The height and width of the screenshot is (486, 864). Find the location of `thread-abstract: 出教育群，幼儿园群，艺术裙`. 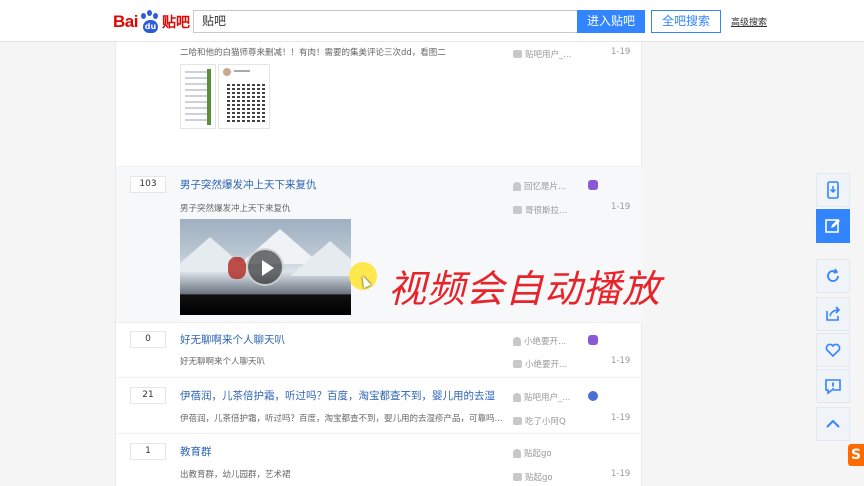

thread-abstract: 出教育群，幼儿园群，艺术裙 is located at coordinates (235, 475).